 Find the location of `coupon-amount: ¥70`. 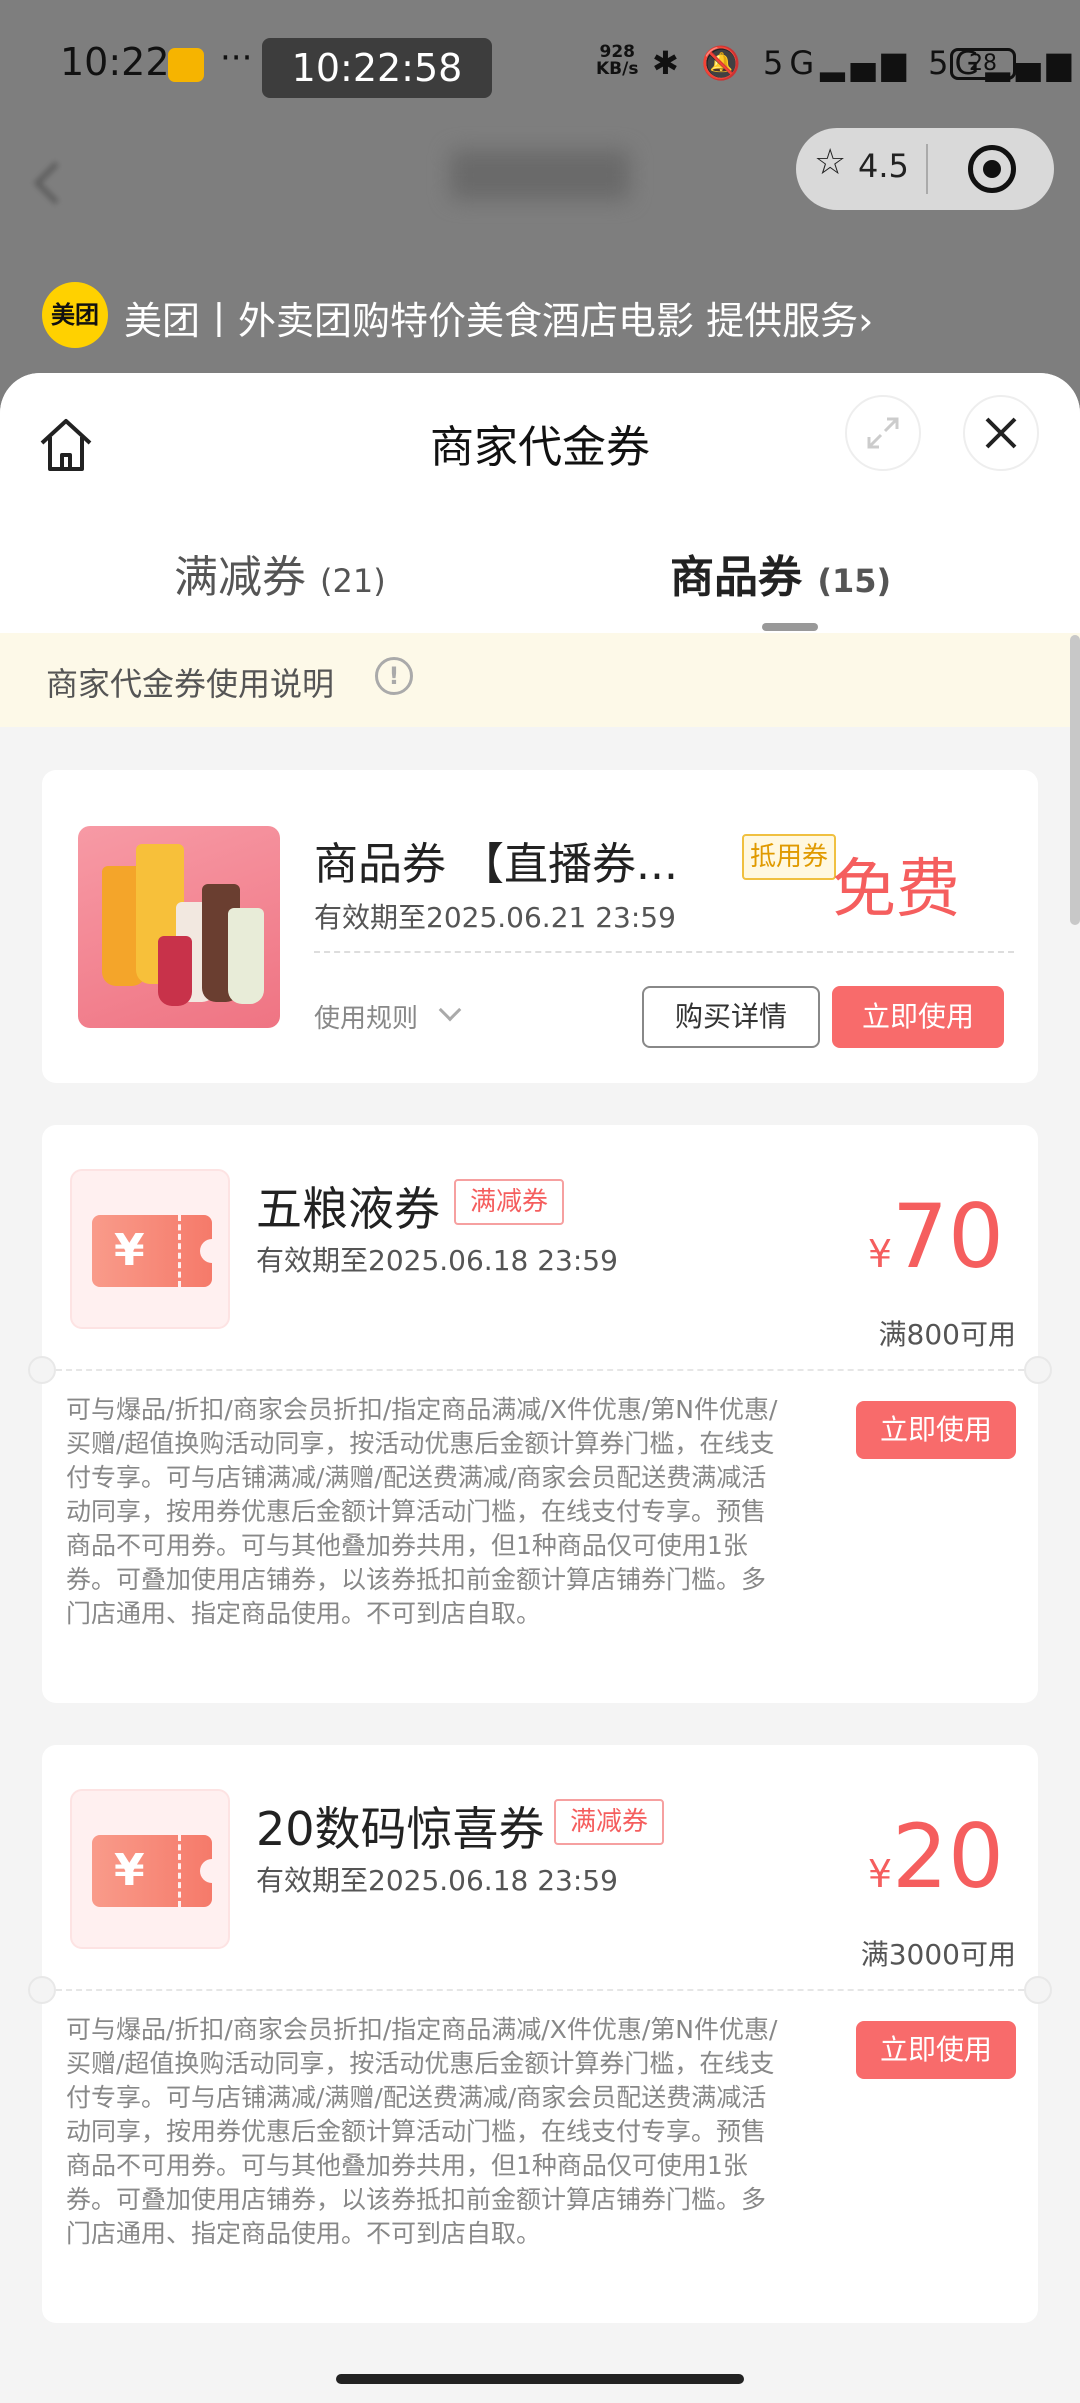

coupon-amount: ¥70 is located at coordinates (935, 1236).